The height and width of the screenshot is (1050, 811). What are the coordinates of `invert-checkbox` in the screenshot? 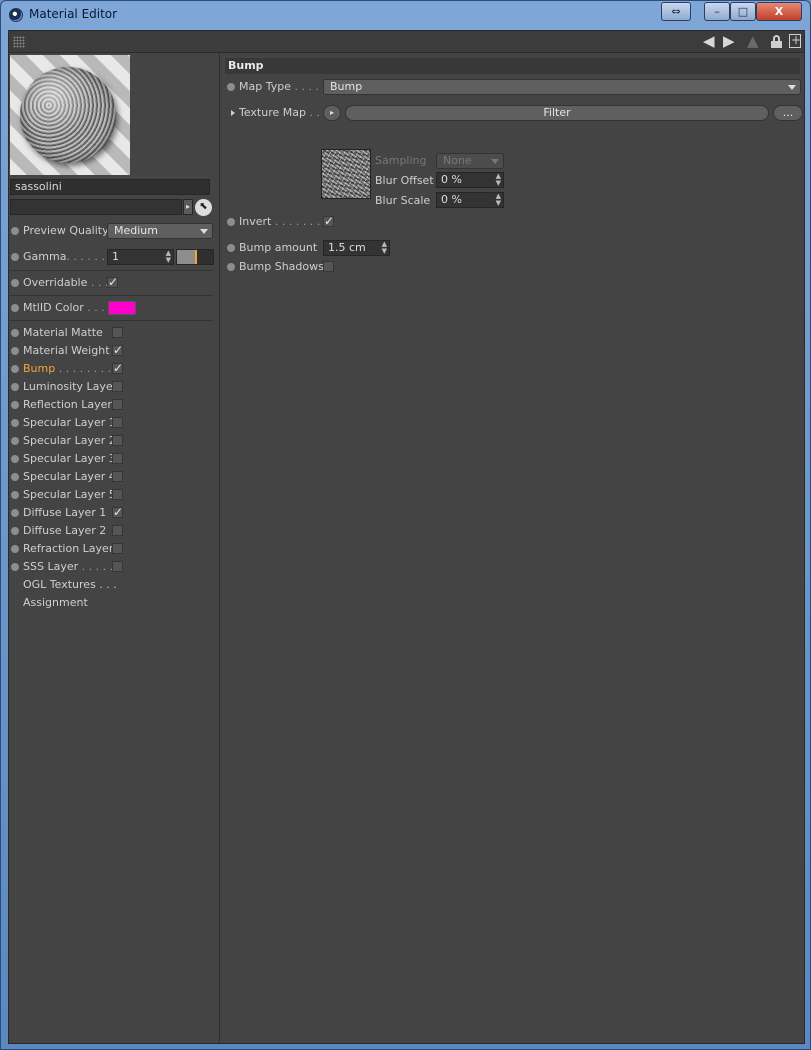 It's located at (328, 221).